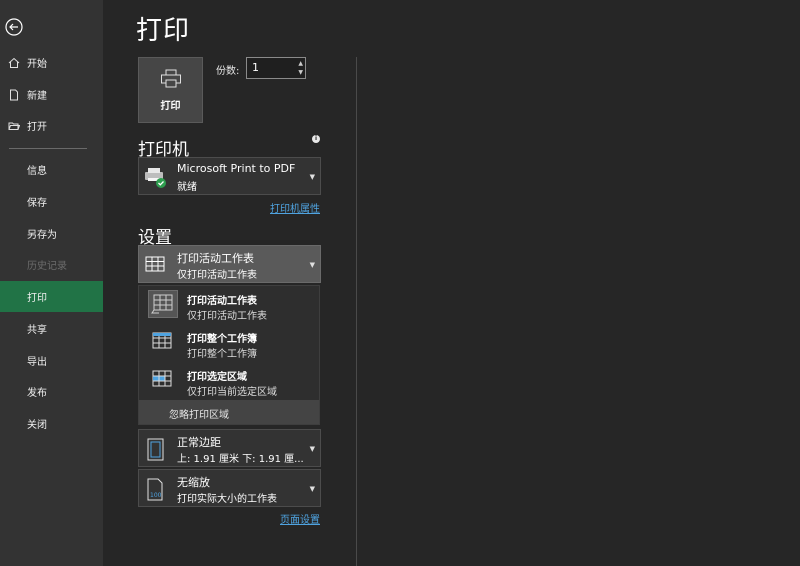  Describe the element at coordinates (37, 298) in the screenshot. I see `sidebar-item-label: 打印` at that location.